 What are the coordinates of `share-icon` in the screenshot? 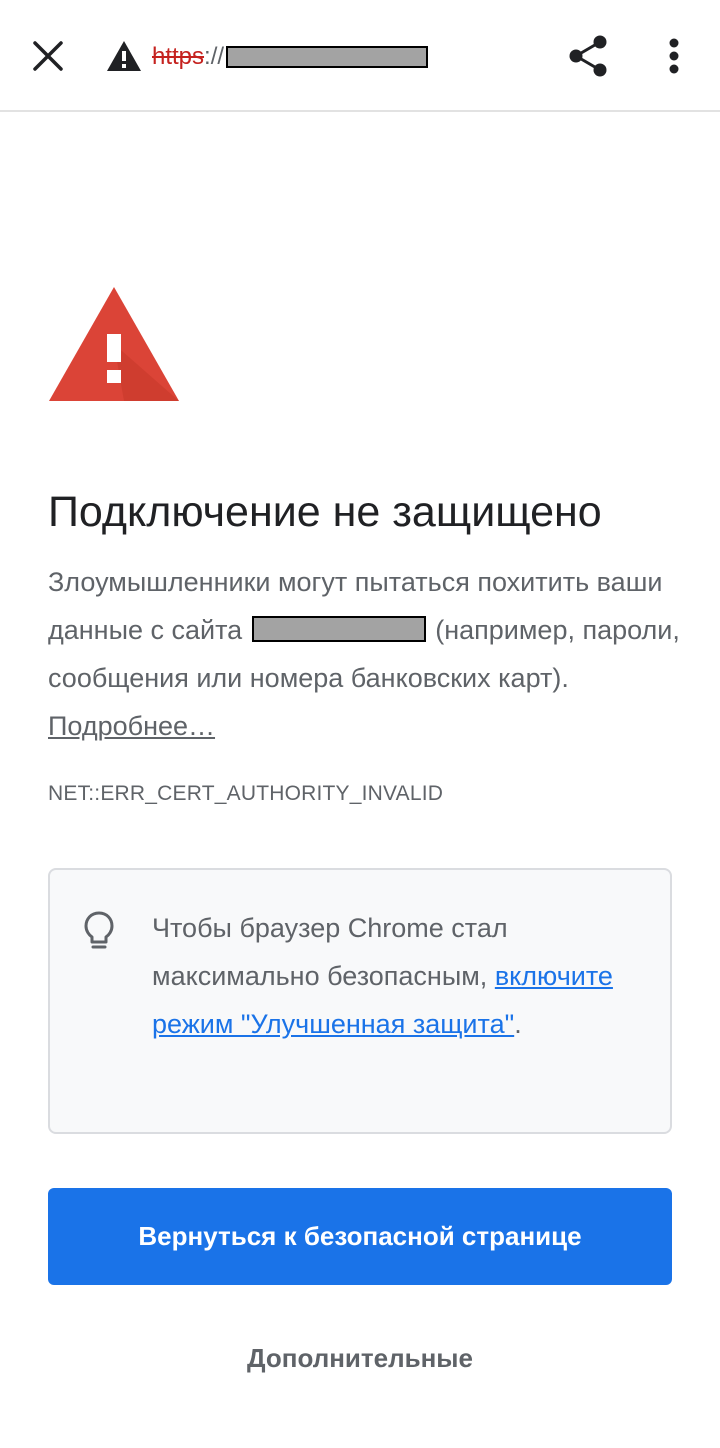 It's located at (588, 56).